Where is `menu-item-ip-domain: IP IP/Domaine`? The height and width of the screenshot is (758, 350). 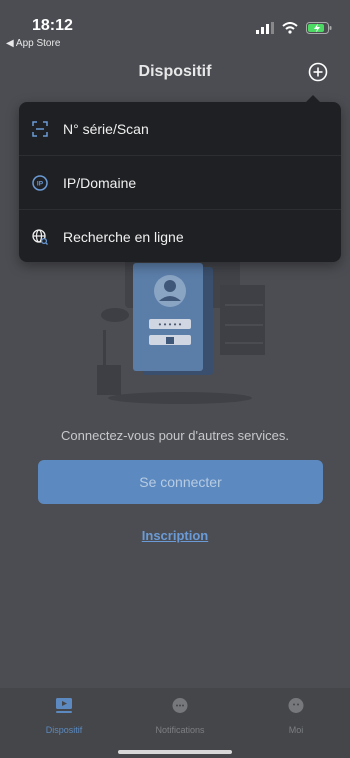 menu-item-ip-domain: IP IP/Domaine is located at coordinates (180, 182).